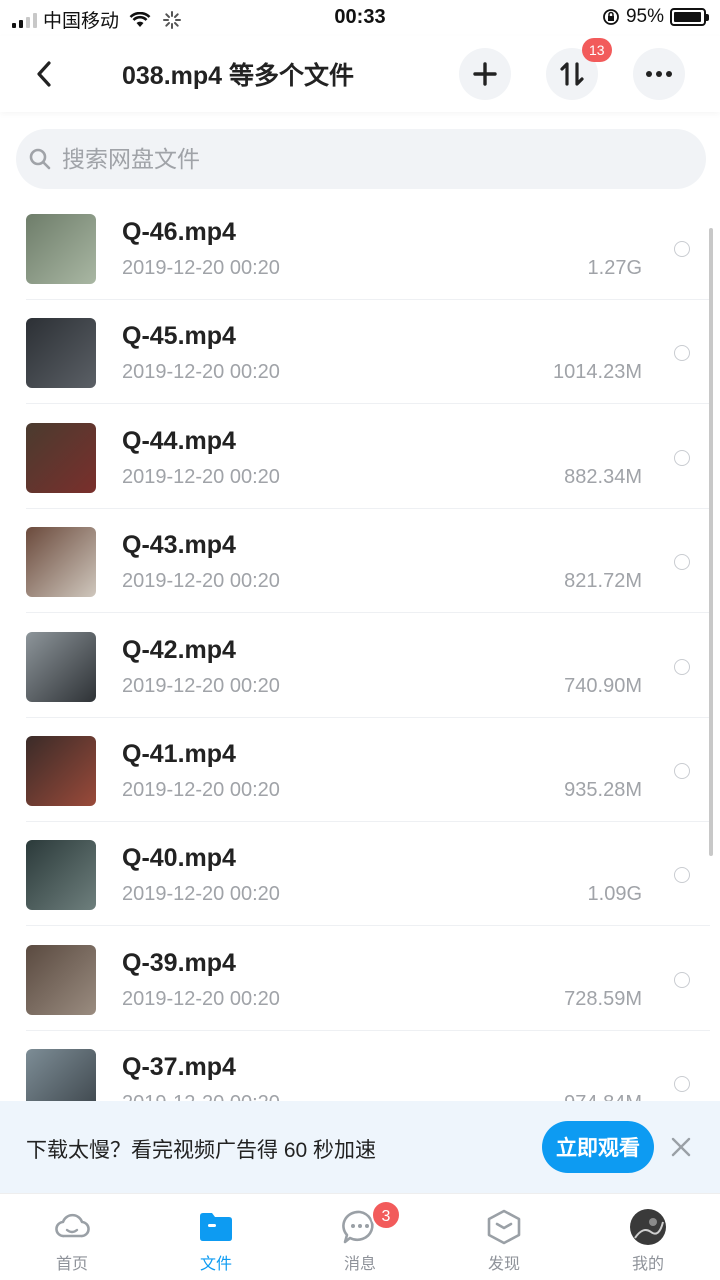 The width and height of the screenshot is (720, 1280). I want to click on speedup-ad-banner: 下载太慢？看完视频广告得 60 秒加速 立即观看, so click(360, 1147).